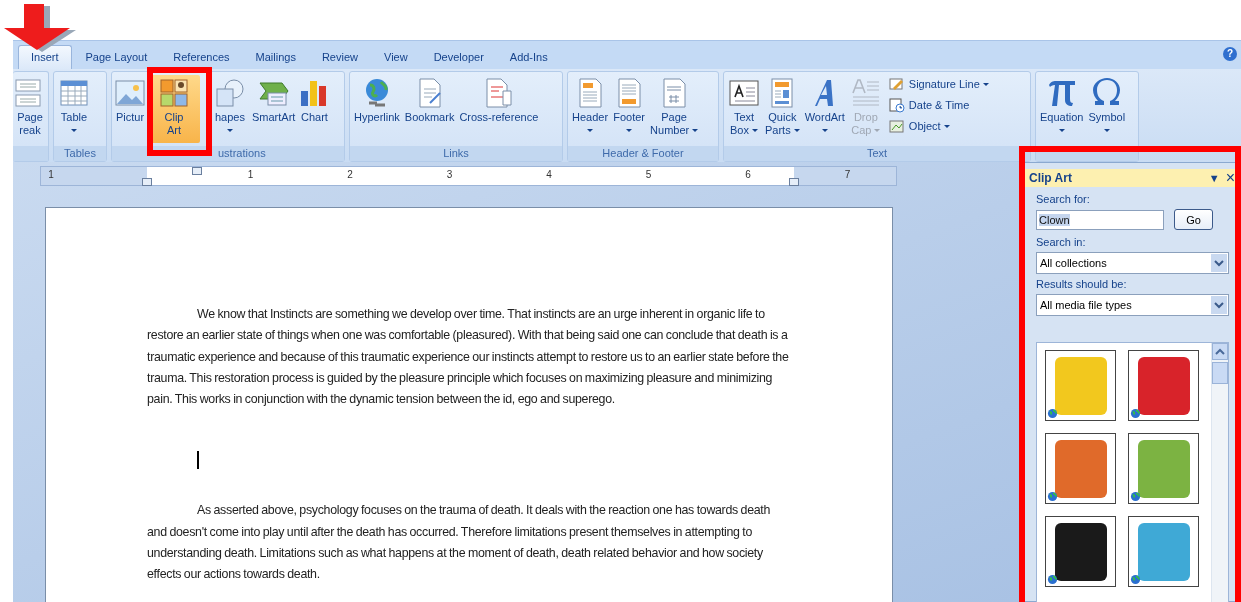  I want to click on signature-icon, so click(896, 84).